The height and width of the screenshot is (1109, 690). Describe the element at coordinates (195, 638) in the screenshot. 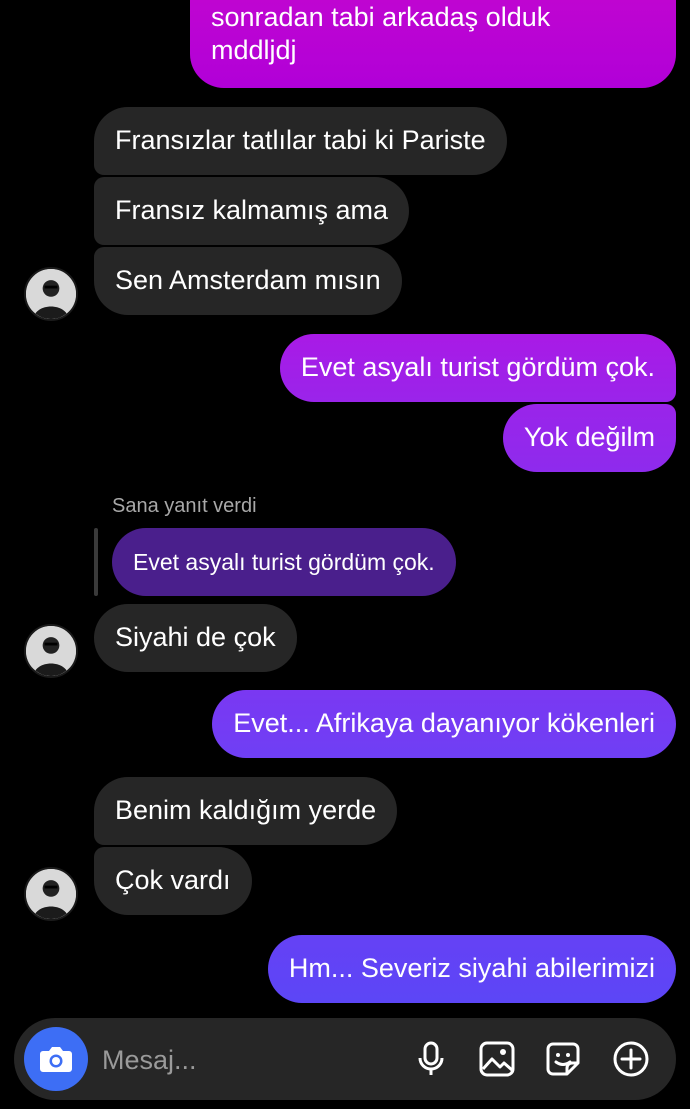

I see `message-bubble-incoming: Siyahi de çok` at that location.